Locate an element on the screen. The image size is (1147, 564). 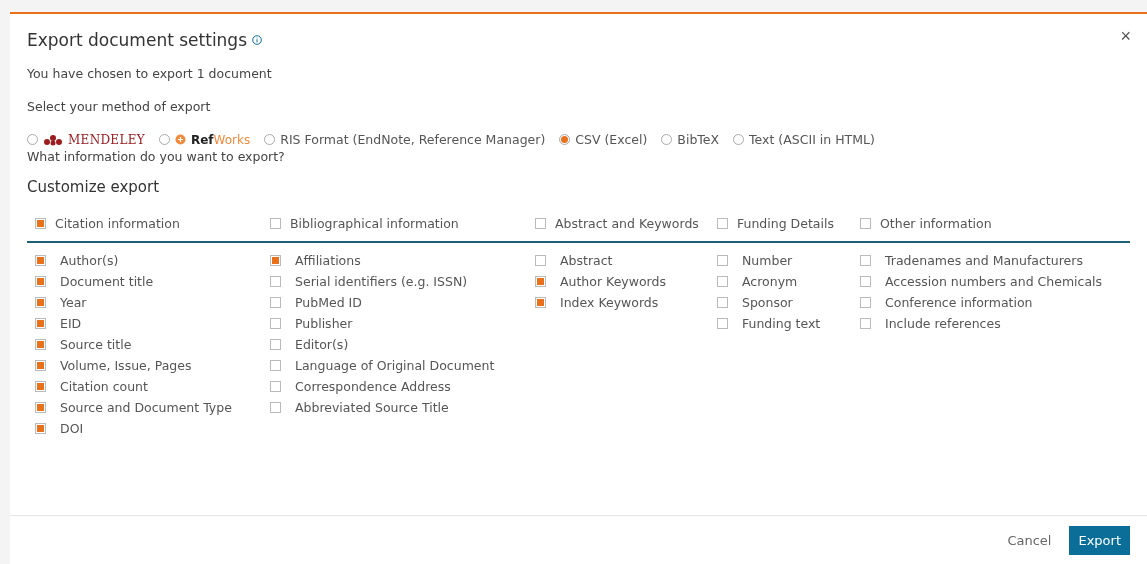
mendeley-logo: MENDELEY is located at coordinates (106, 139).